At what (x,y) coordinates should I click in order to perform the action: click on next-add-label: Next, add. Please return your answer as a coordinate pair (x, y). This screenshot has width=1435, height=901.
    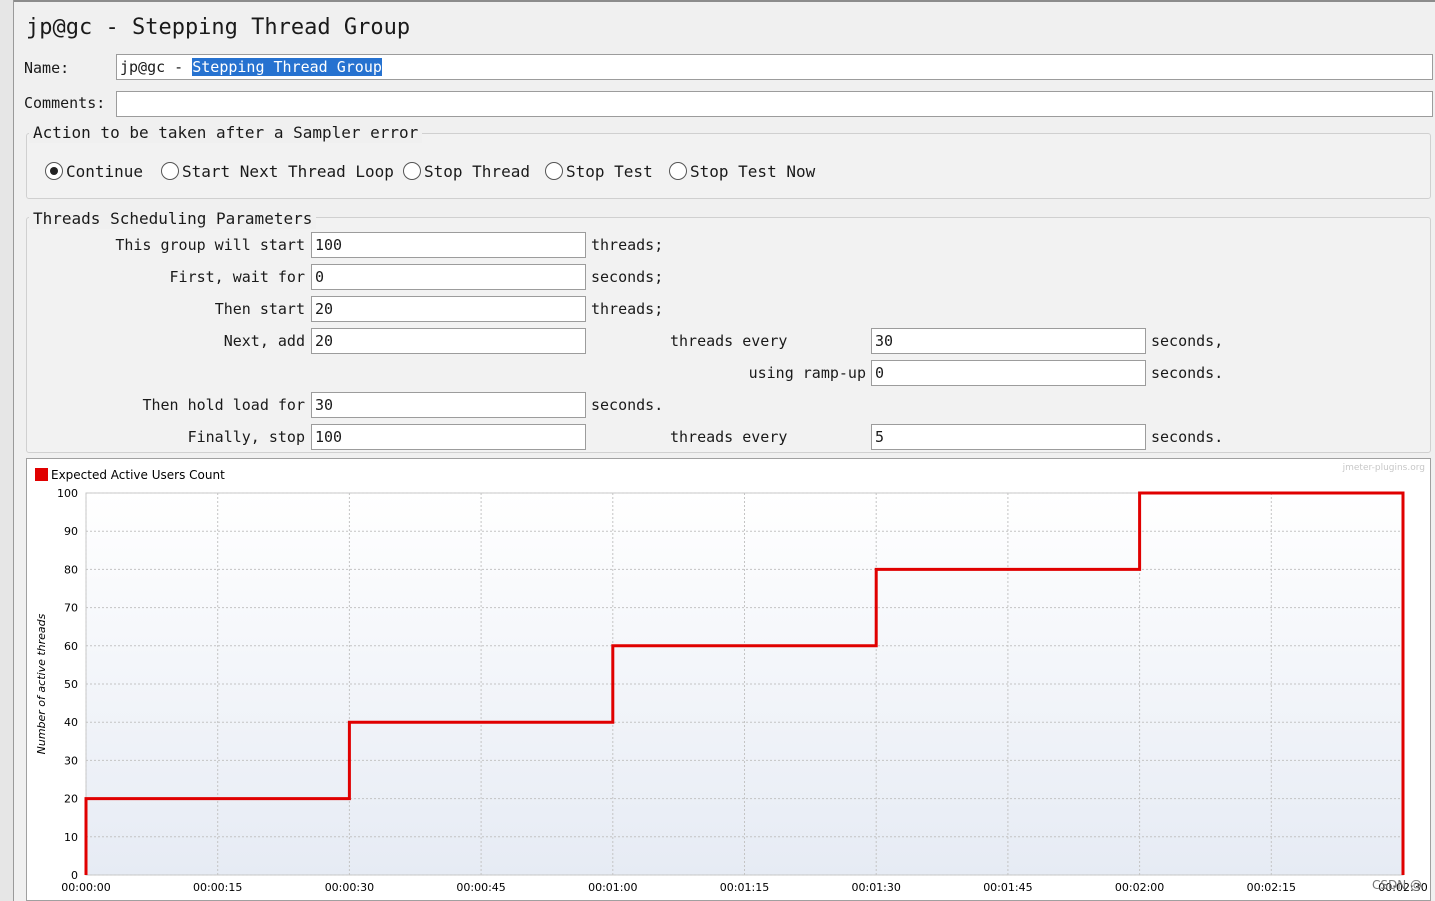
    Looking at the image, I should click on (264, 341).